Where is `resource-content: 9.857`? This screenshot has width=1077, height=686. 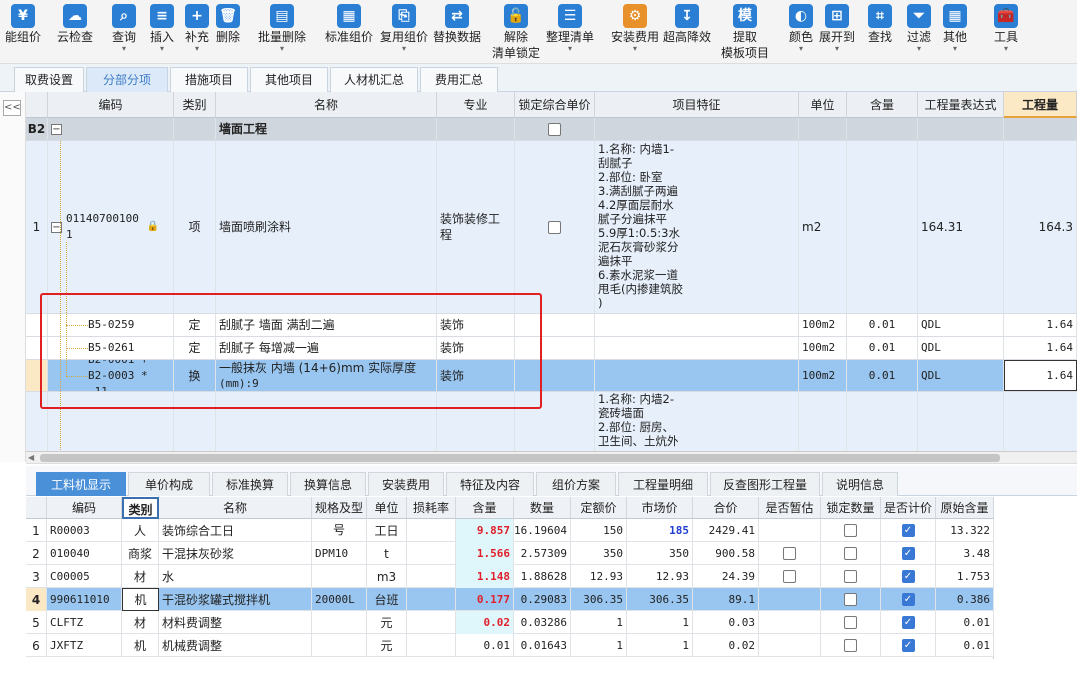
resource-content: 9.857 is located at coordinates (485, 530).